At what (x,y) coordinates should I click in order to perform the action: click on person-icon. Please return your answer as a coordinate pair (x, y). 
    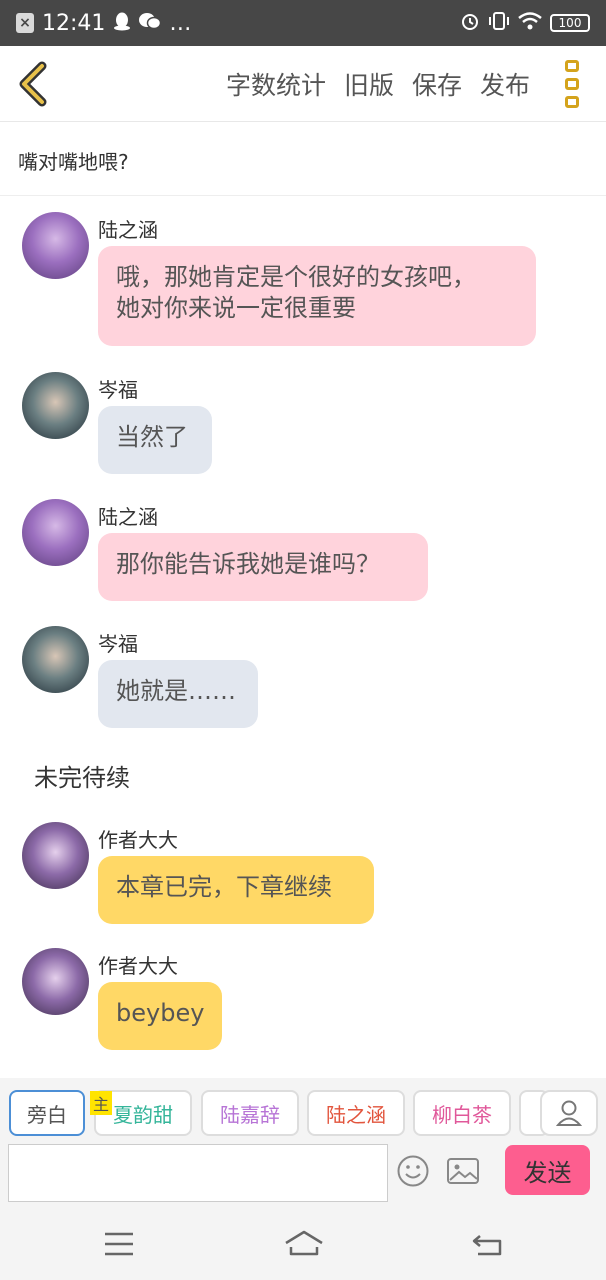
    Looking at the image, I should click on (569, 1113).